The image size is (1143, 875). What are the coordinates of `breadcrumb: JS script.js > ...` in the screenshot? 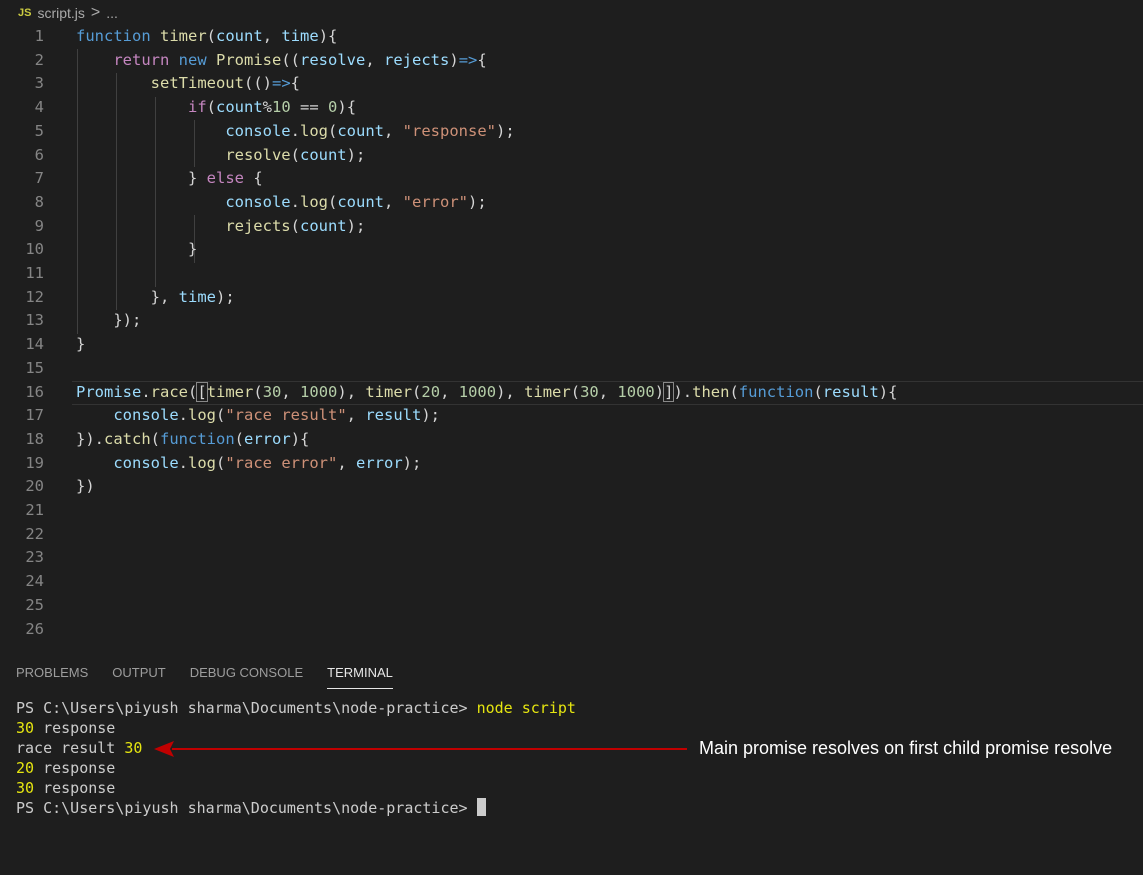 It's located at (571, 13).